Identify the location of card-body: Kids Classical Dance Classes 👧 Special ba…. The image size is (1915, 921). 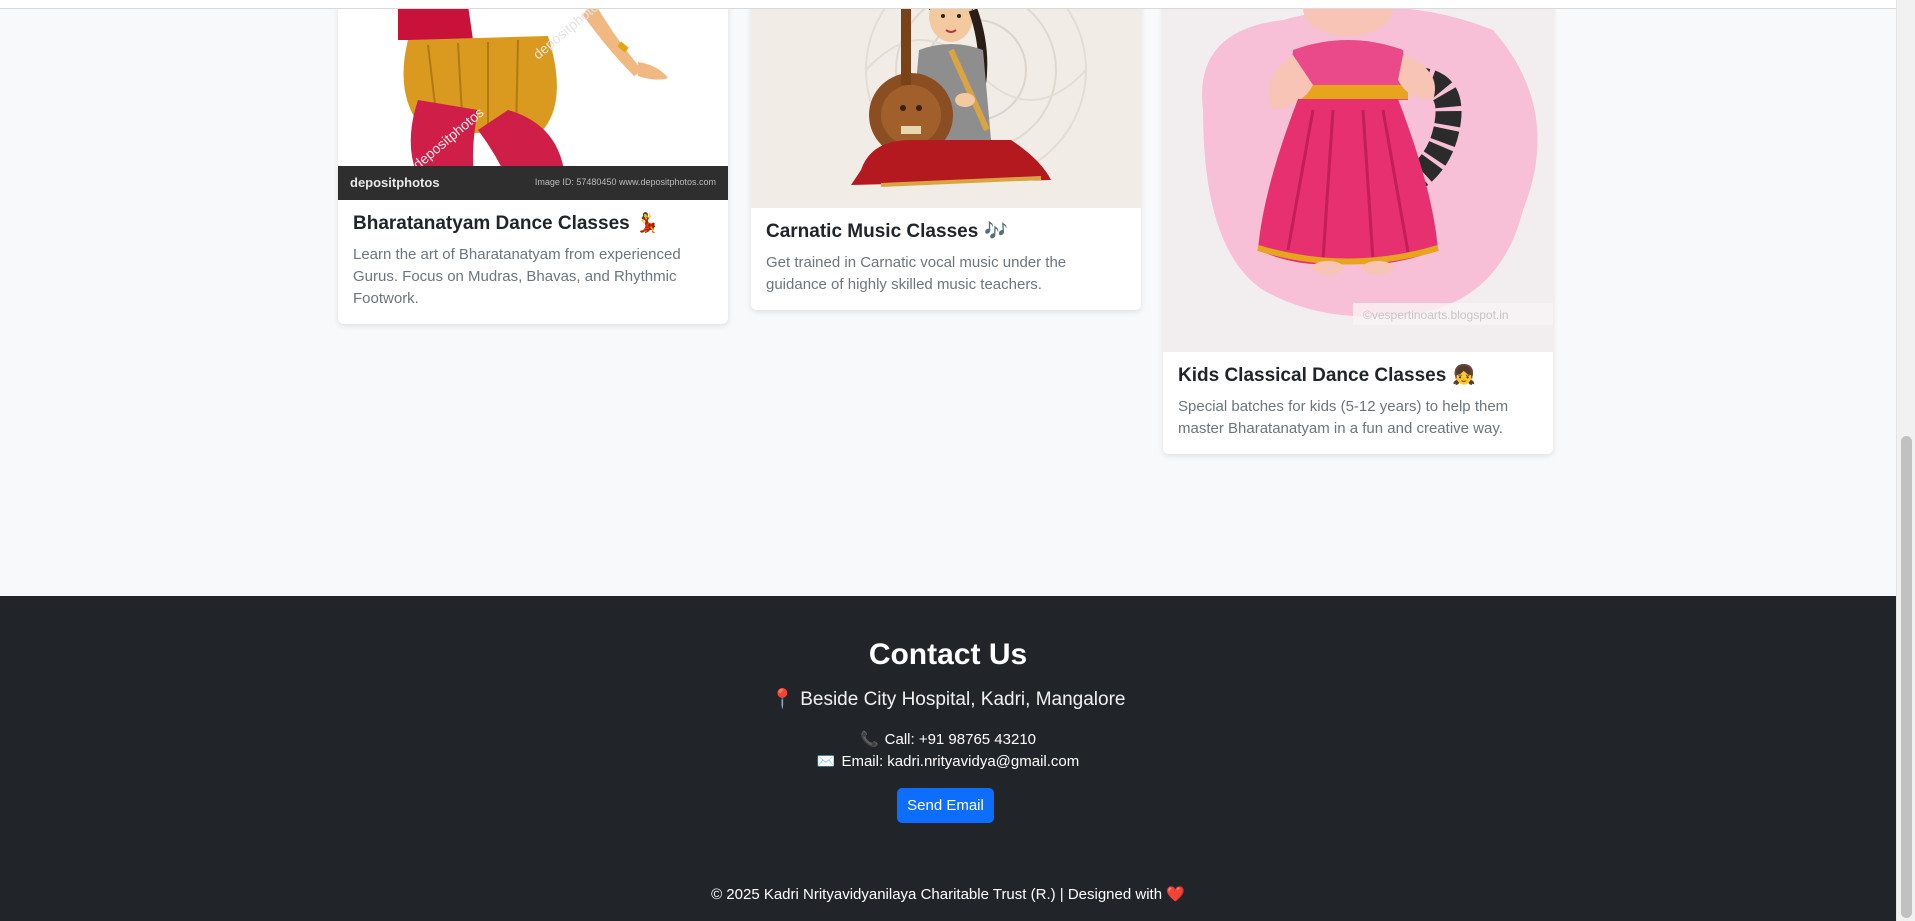
(1358, 403).